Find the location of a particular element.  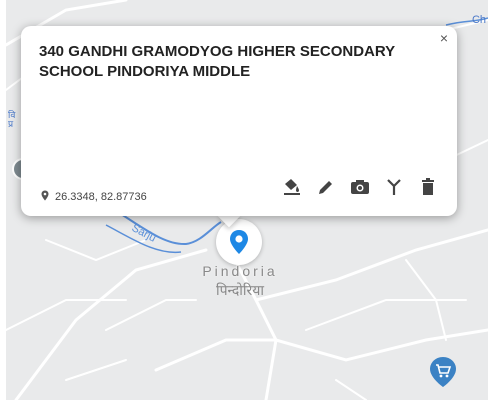

pencil-icon is located at coordinates (326, 187).